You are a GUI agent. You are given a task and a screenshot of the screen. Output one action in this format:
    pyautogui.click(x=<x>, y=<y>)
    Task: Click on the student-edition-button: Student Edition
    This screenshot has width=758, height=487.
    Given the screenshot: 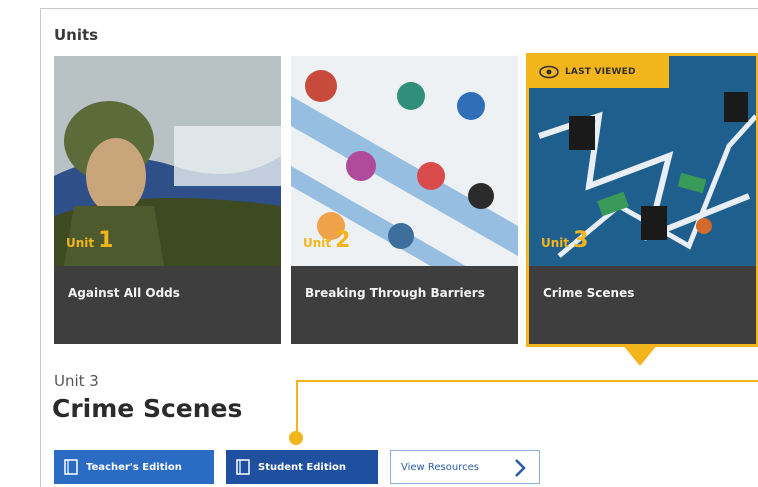 What is the action you would take?
    pyautogui.click(x=302, y=467)
    